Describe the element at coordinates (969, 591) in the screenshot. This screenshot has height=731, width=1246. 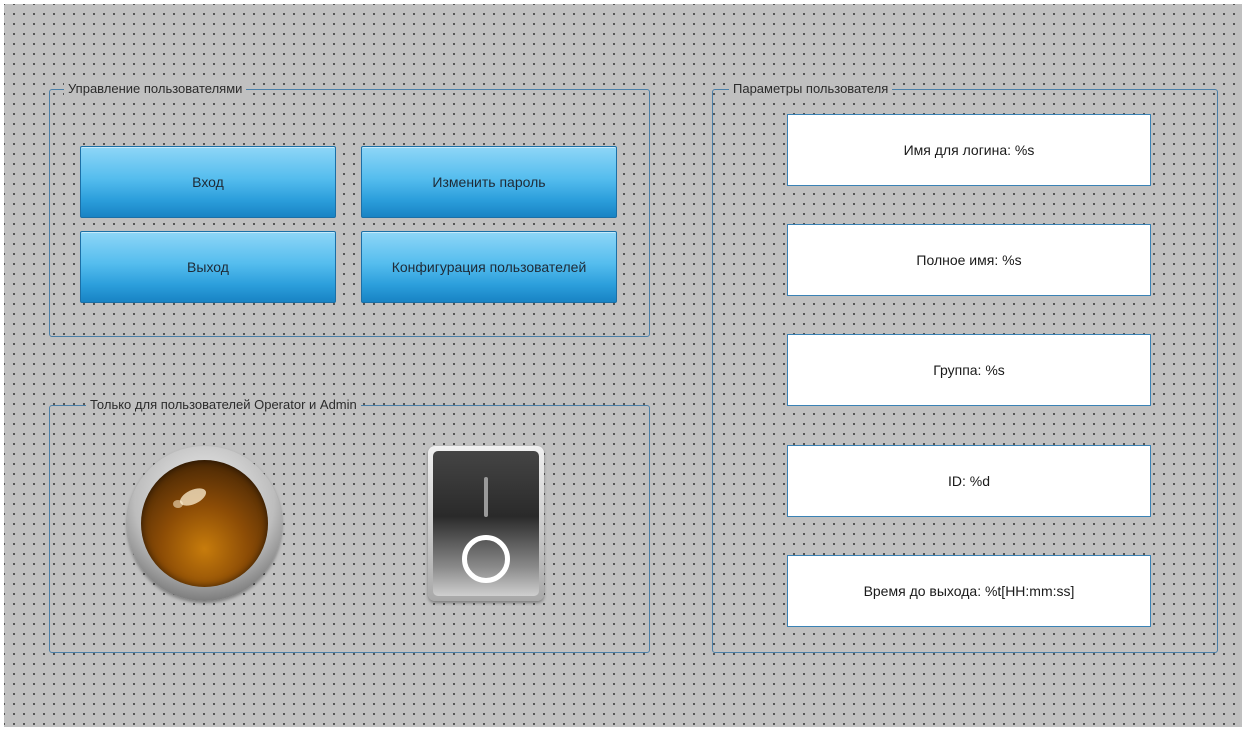
I see `logout-time-field: Время до выхода: %t[HH:mm:ss]` at that location.